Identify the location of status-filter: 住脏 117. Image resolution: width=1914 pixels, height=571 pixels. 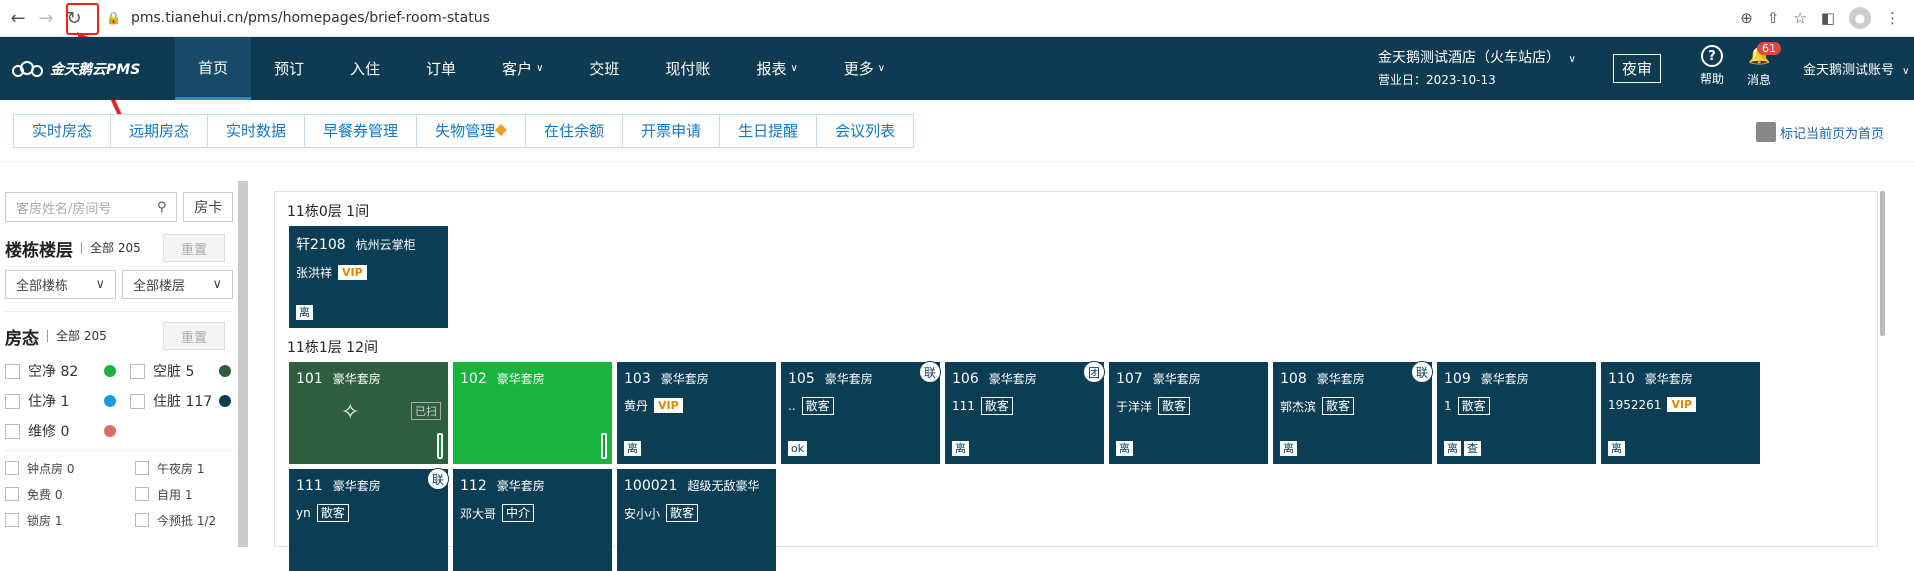
(187, 401).